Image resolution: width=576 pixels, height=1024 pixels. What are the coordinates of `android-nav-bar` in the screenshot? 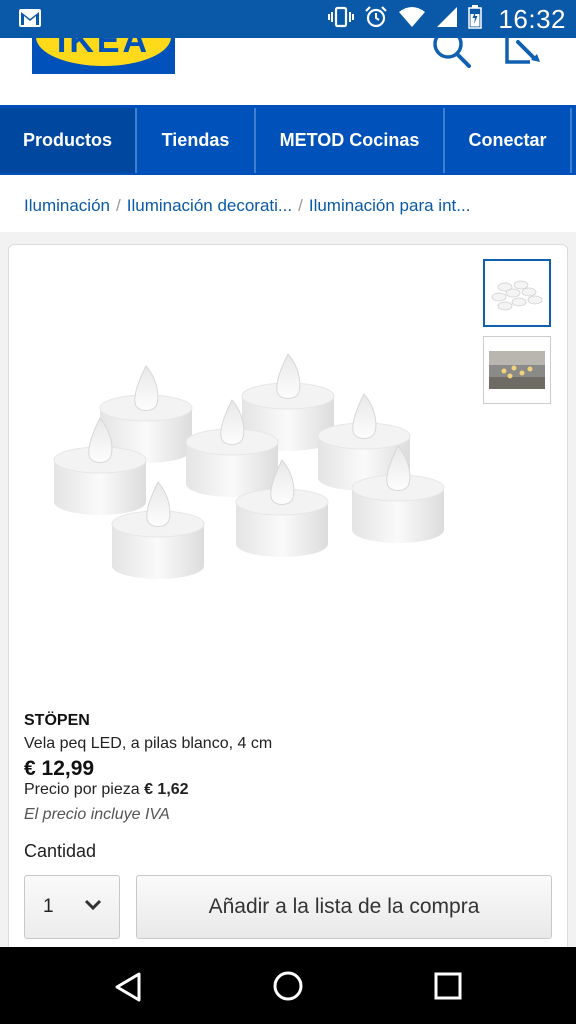 It's located at (288, 985).